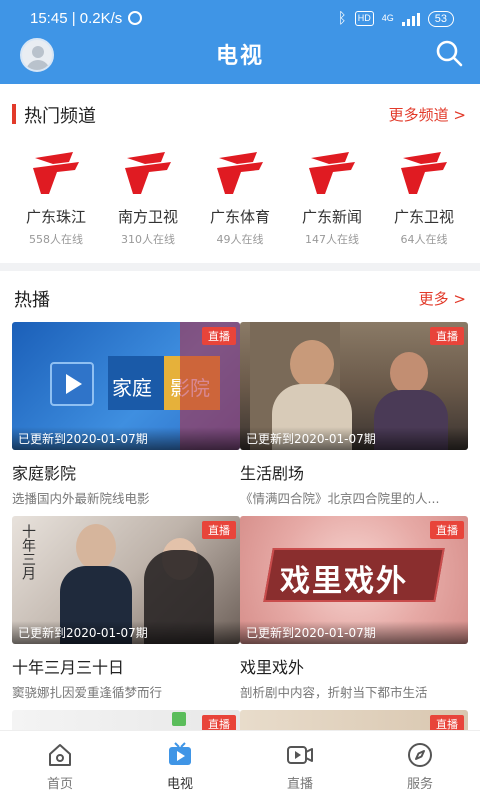 This screenshot has width=480, height=800. What do you see at coordinates (334, 692) in the screenshot?
I see `program-description: 剖析剧中内容，折射当下都市生活` at bounding box center [334, 692].